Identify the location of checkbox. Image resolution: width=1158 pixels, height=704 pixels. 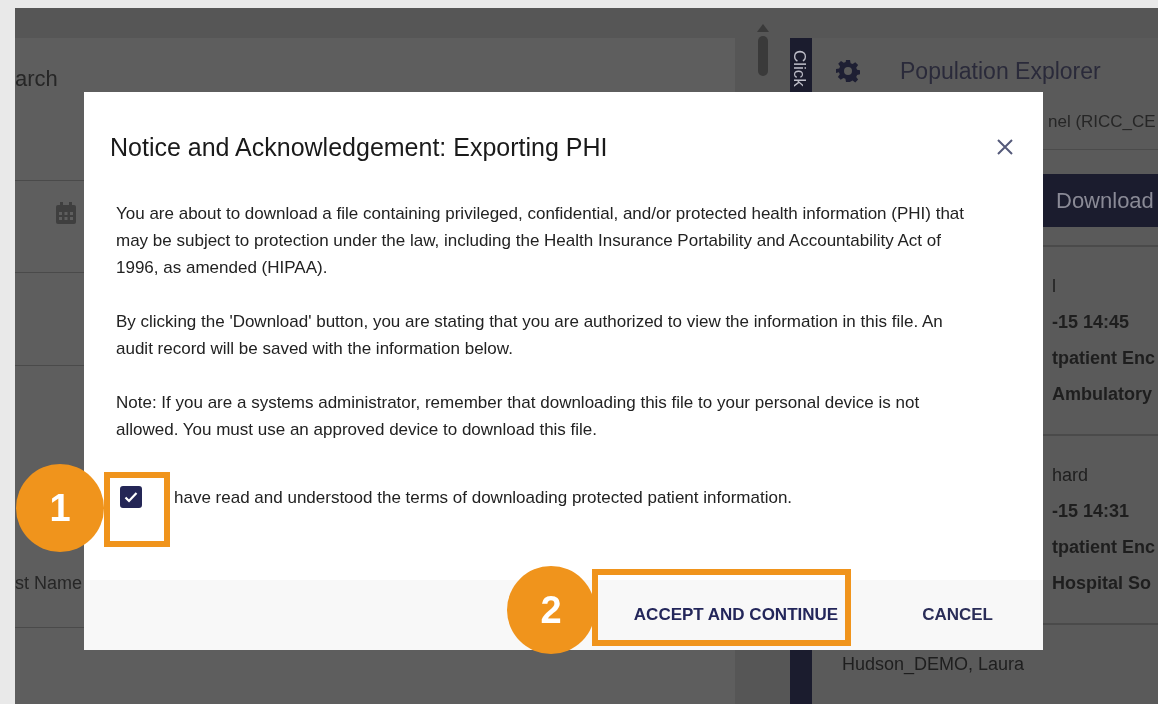
(131, 497).